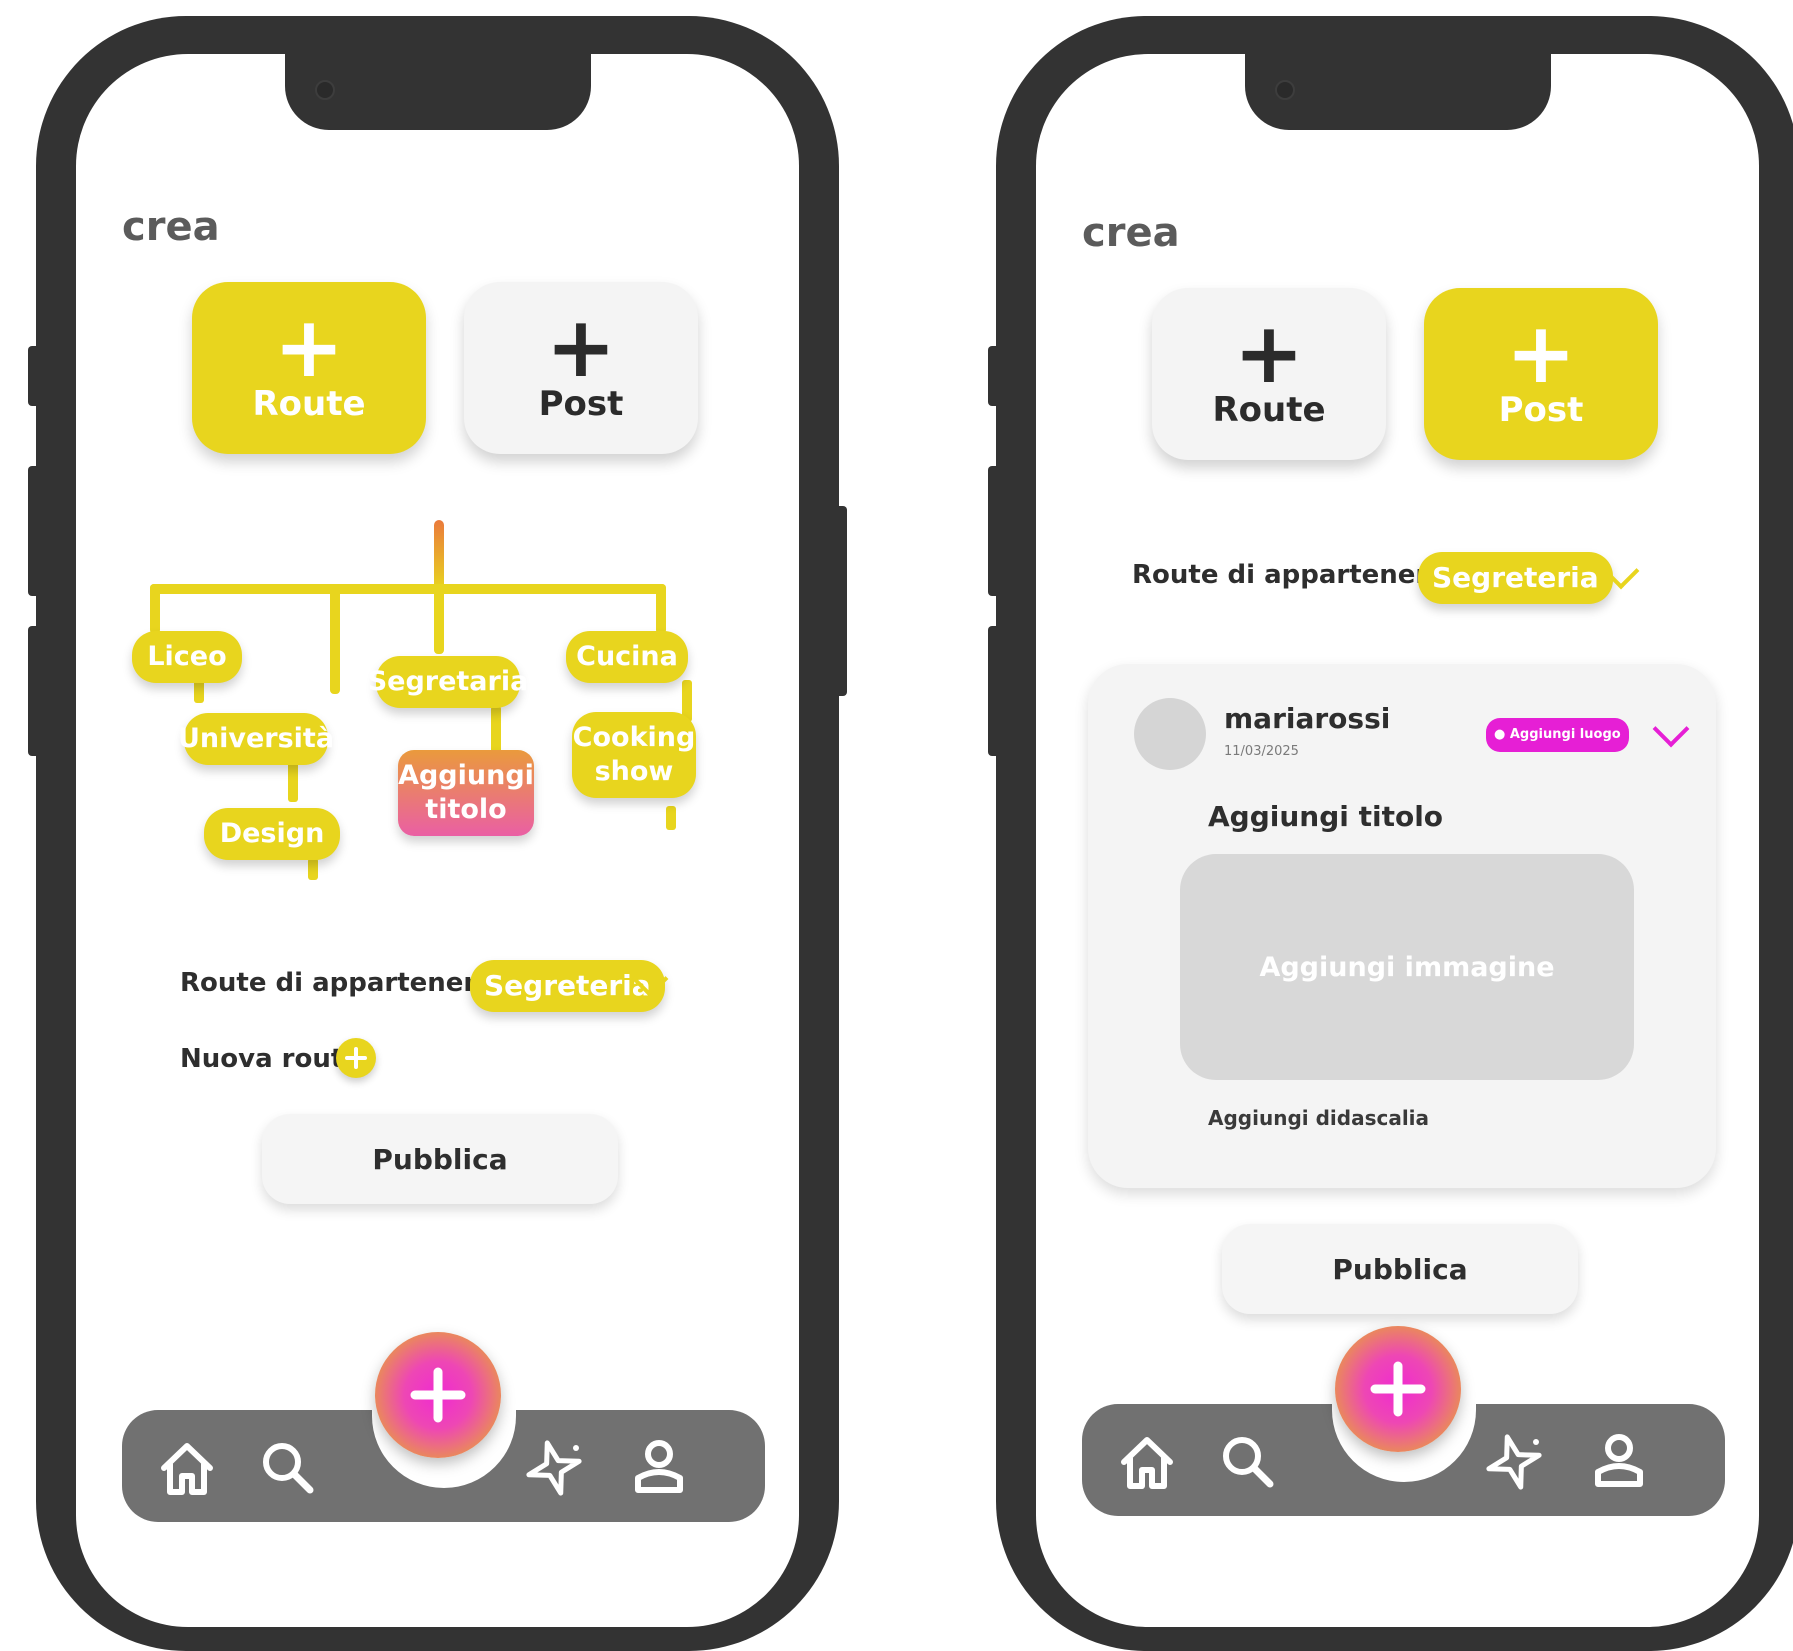  I want to click on username: mariarossi, so click(1307, 718).